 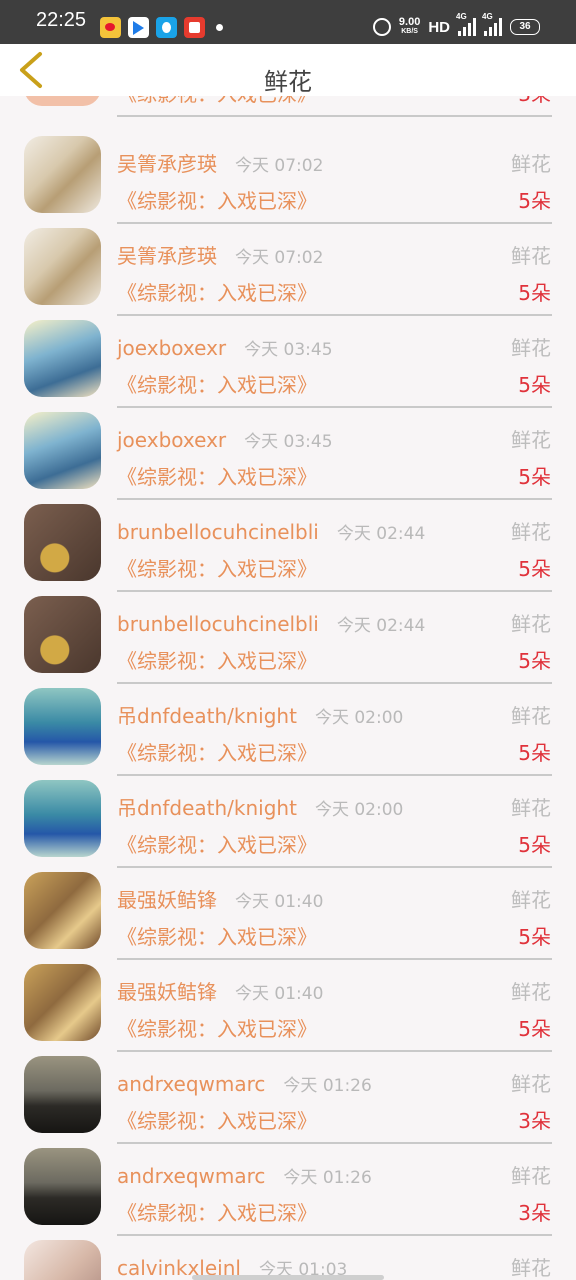 I want to click on page-title: 鲜花, so click(x=288, y=82).